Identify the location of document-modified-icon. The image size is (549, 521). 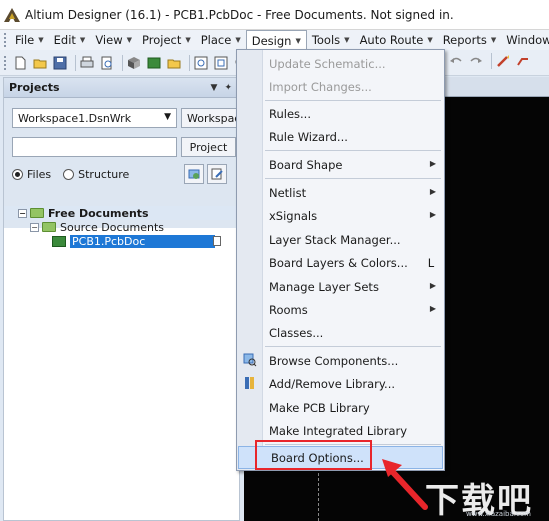
(217, 241).